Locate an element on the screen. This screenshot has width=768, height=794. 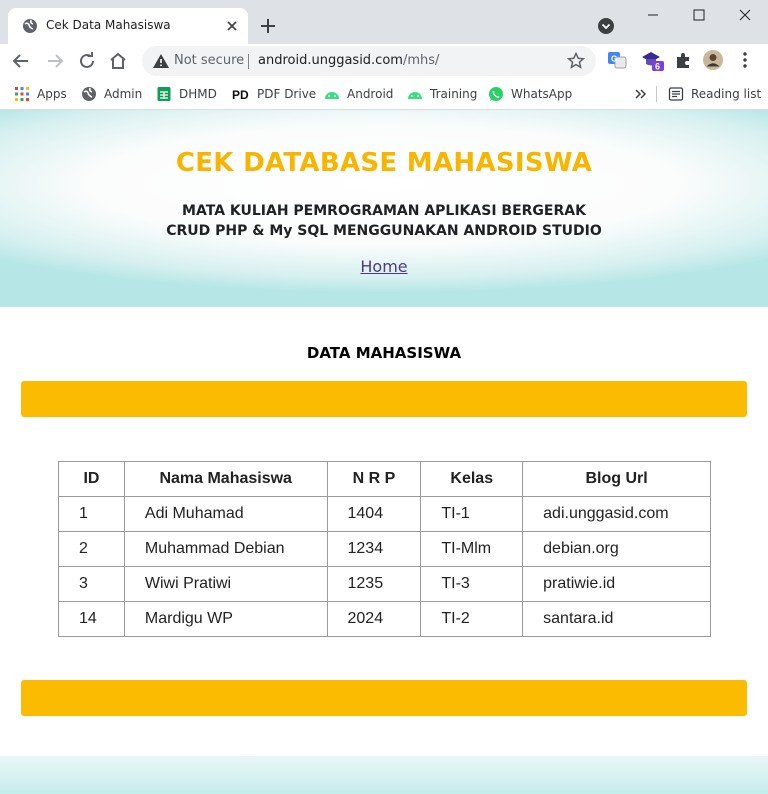
reading-list-label: Reading list is located at coordinates (726, 94).